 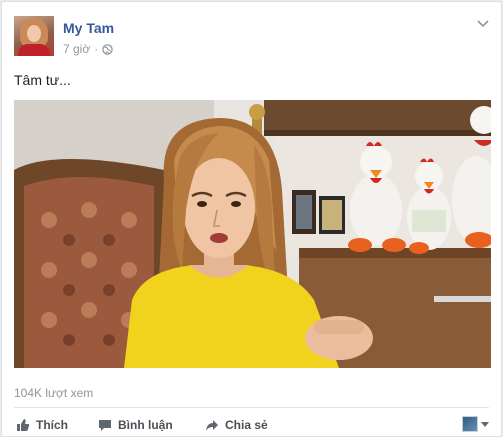 I want to click on post-header: My Tam 7 giờ ·, so click(x=252, y=38).